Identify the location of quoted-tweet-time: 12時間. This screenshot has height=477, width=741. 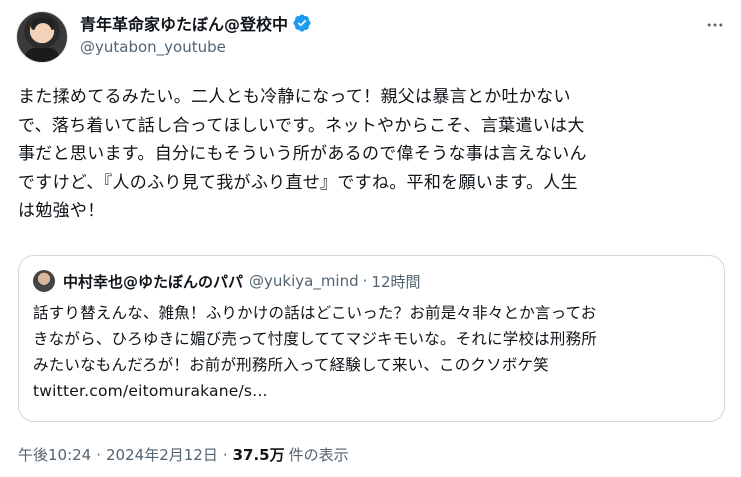
(396, 281).